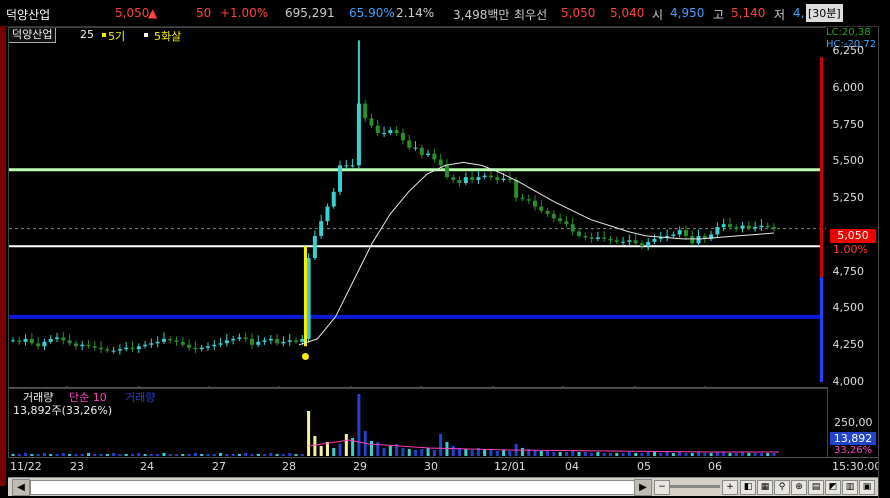 The height and width of the screenshot is (498, 890). What do you see at coordinates (658, 15) in the screenshot?
I see `open-label: 시` at bounding box center [658, 15].